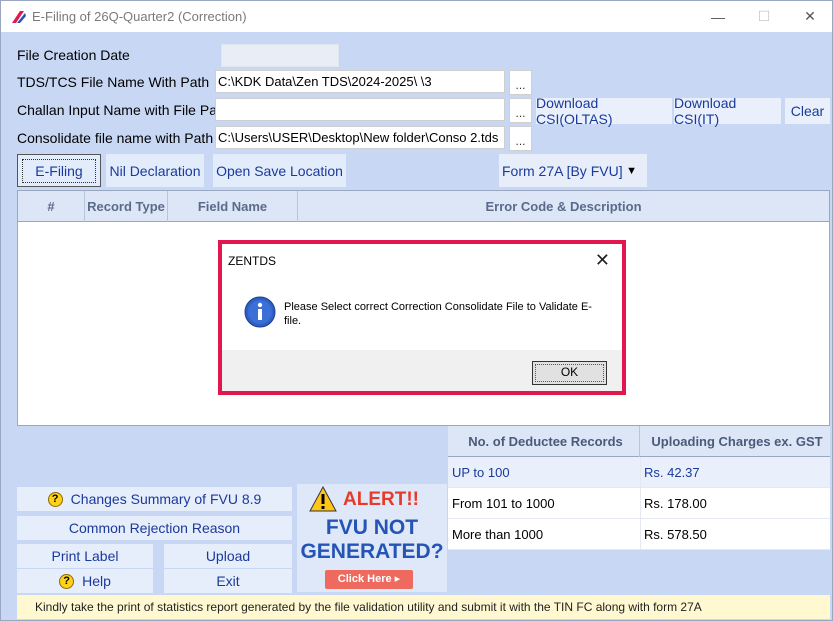 The height and width of the screenshot is (621, 833). What do you see at coordinates (155, 170) in the screenshot?
I see `nil-declaration-button: Nil Declaration` at bounding box center [155, 170].